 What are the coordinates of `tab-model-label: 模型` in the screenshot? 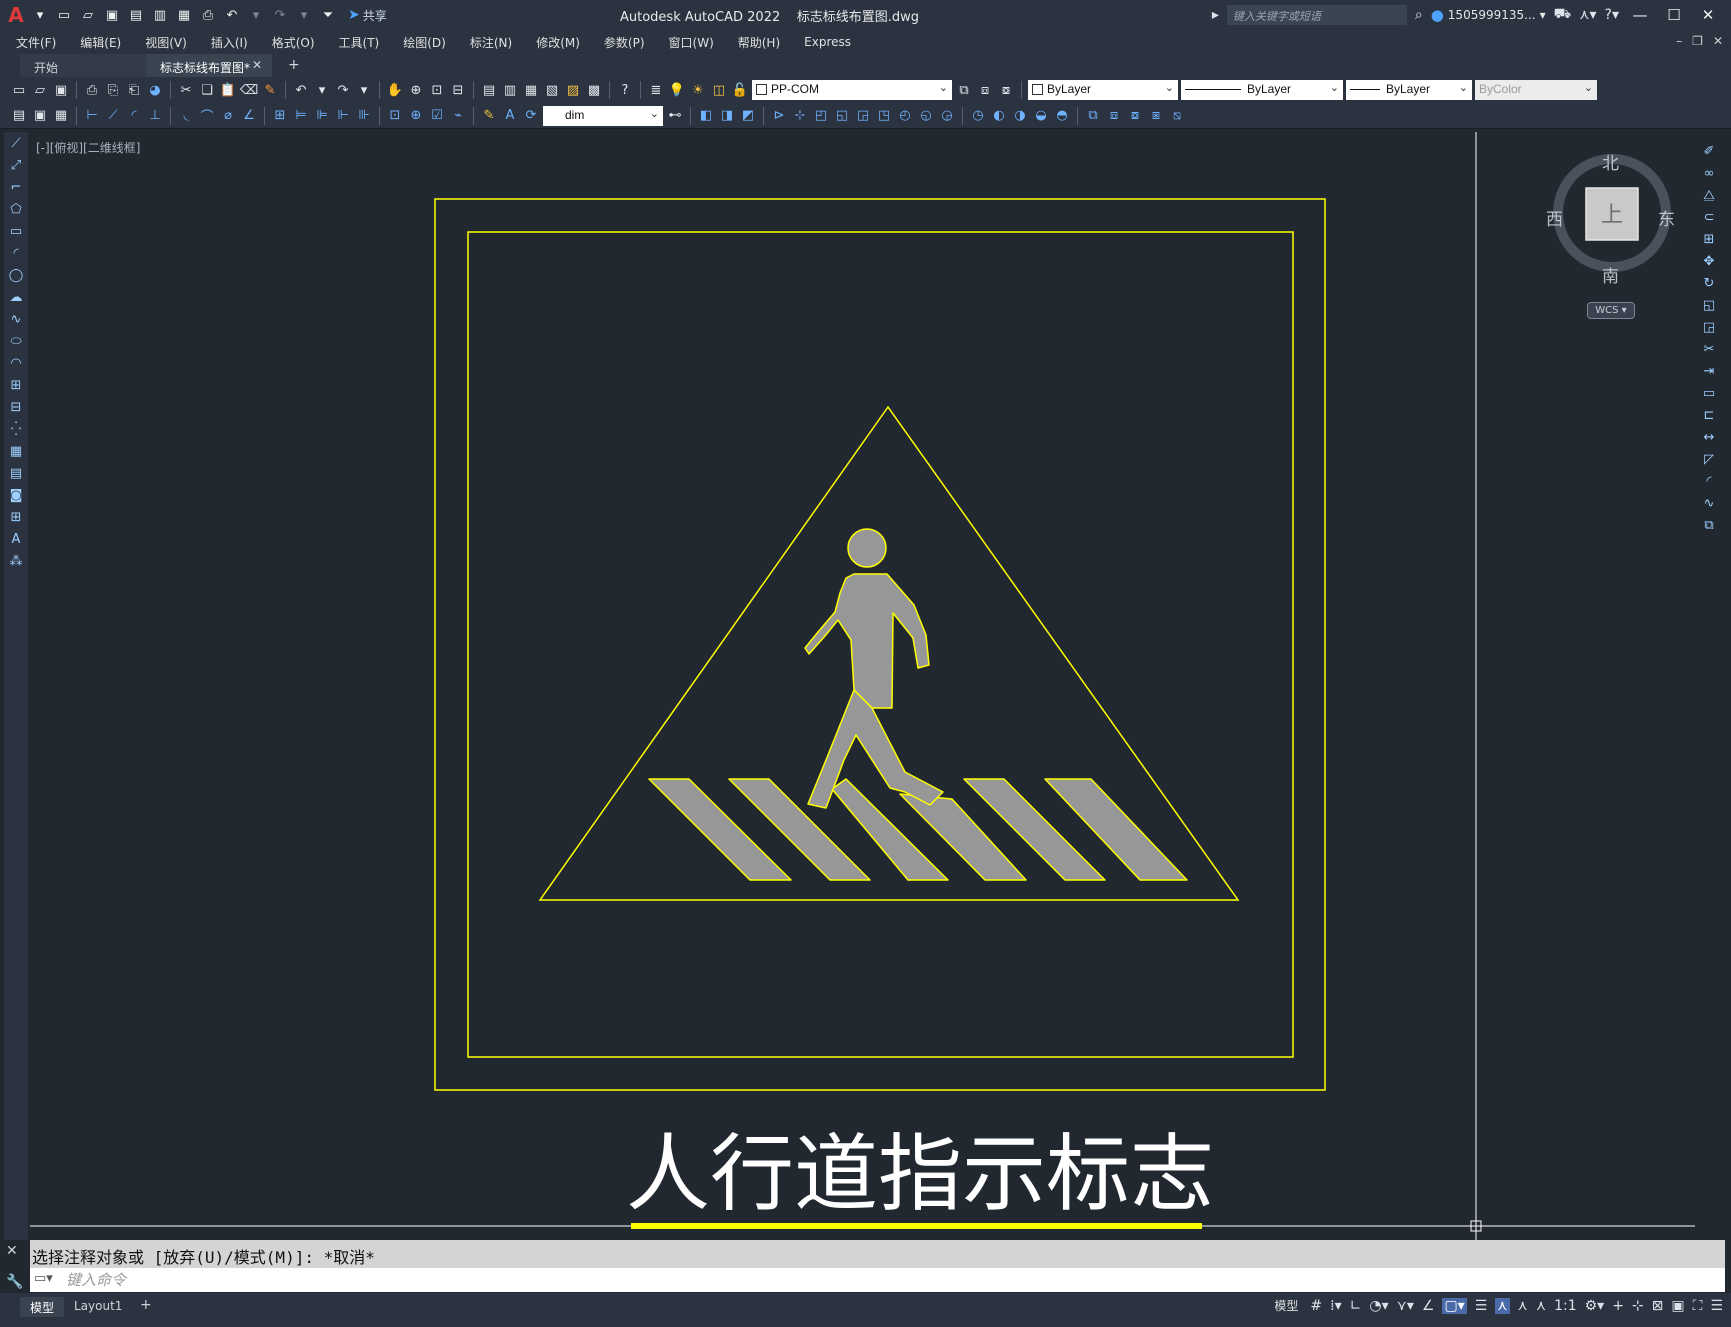 It's located at (42, 1308).